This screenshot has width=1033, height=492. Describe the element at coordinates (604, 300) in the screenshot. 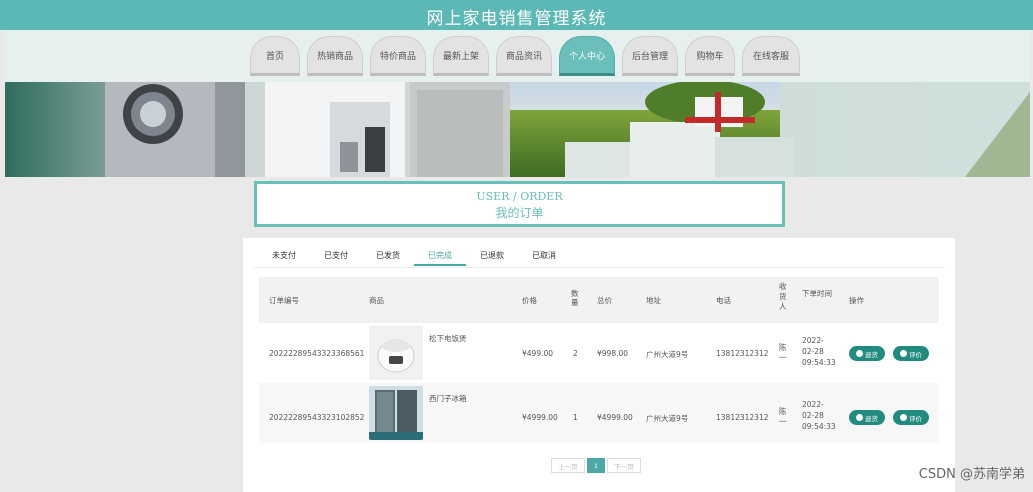

I see `header-total: 总价` at that location.